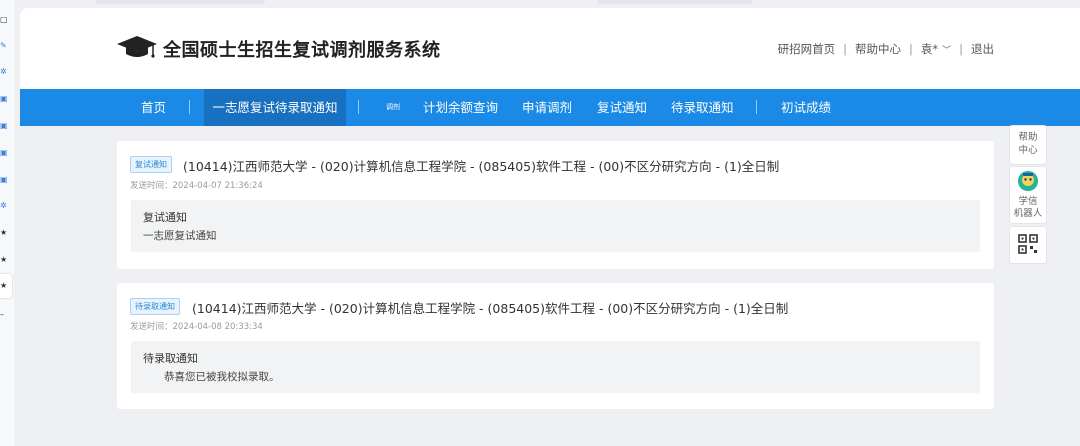  I want to click on user-menu: 袁* ﹀, so click(936, 49).